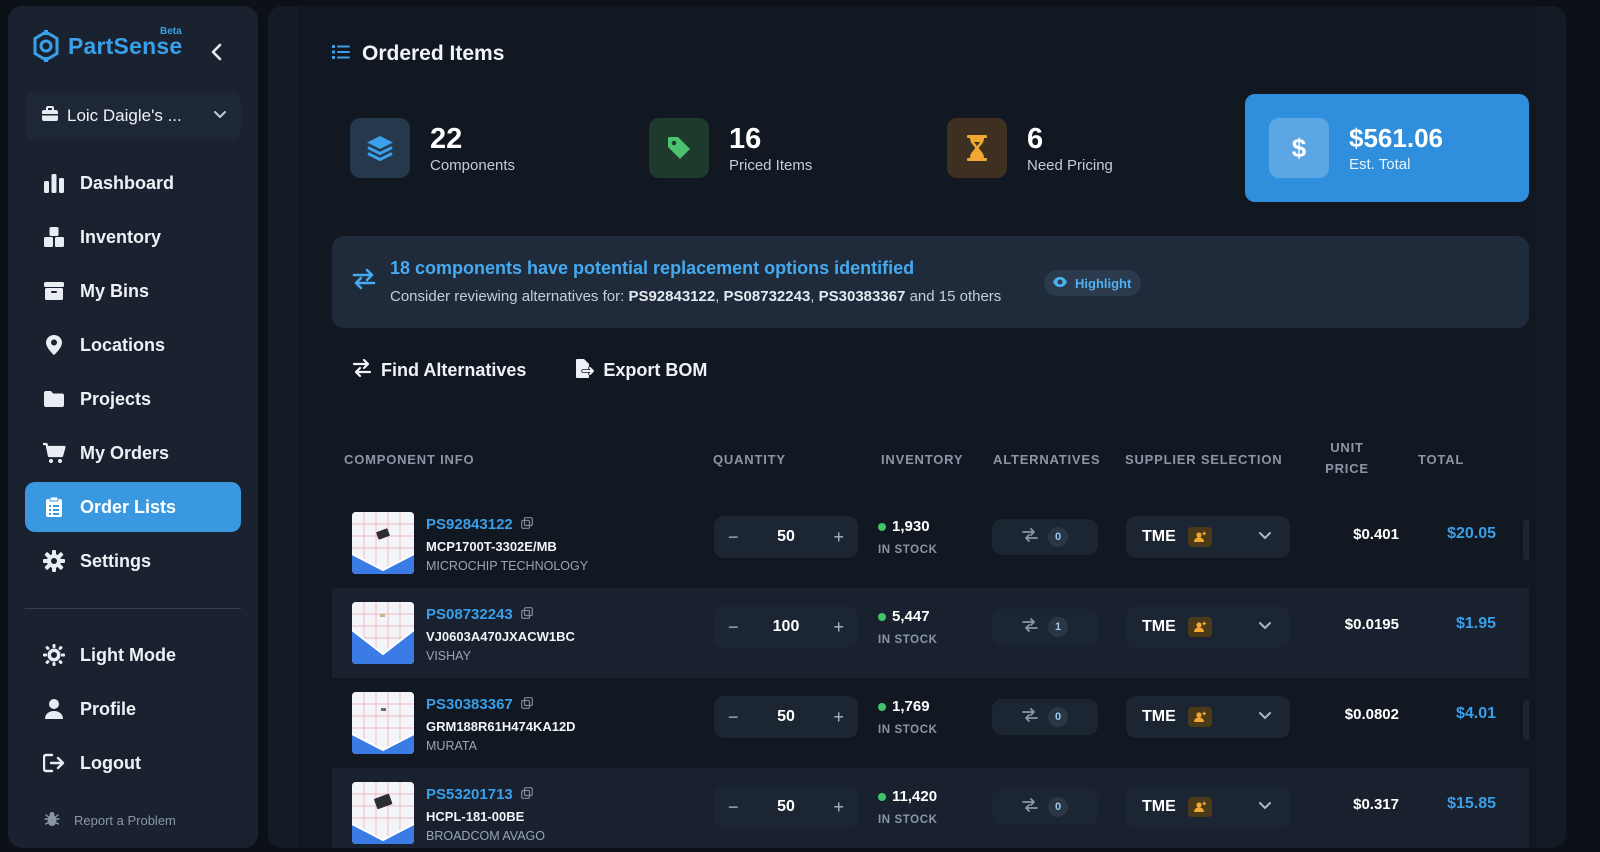 This screenshot has height=852, width=1600. Describe the element at coordinates (469, 704) in the screenshot. I see `component-id: PS30383367` at that location.